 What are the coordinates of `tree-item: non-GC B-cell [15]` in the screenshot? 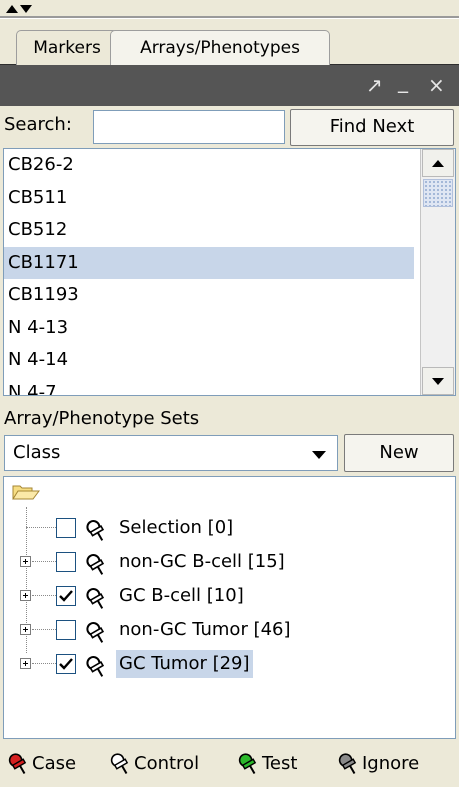 It's located at (224, 562).